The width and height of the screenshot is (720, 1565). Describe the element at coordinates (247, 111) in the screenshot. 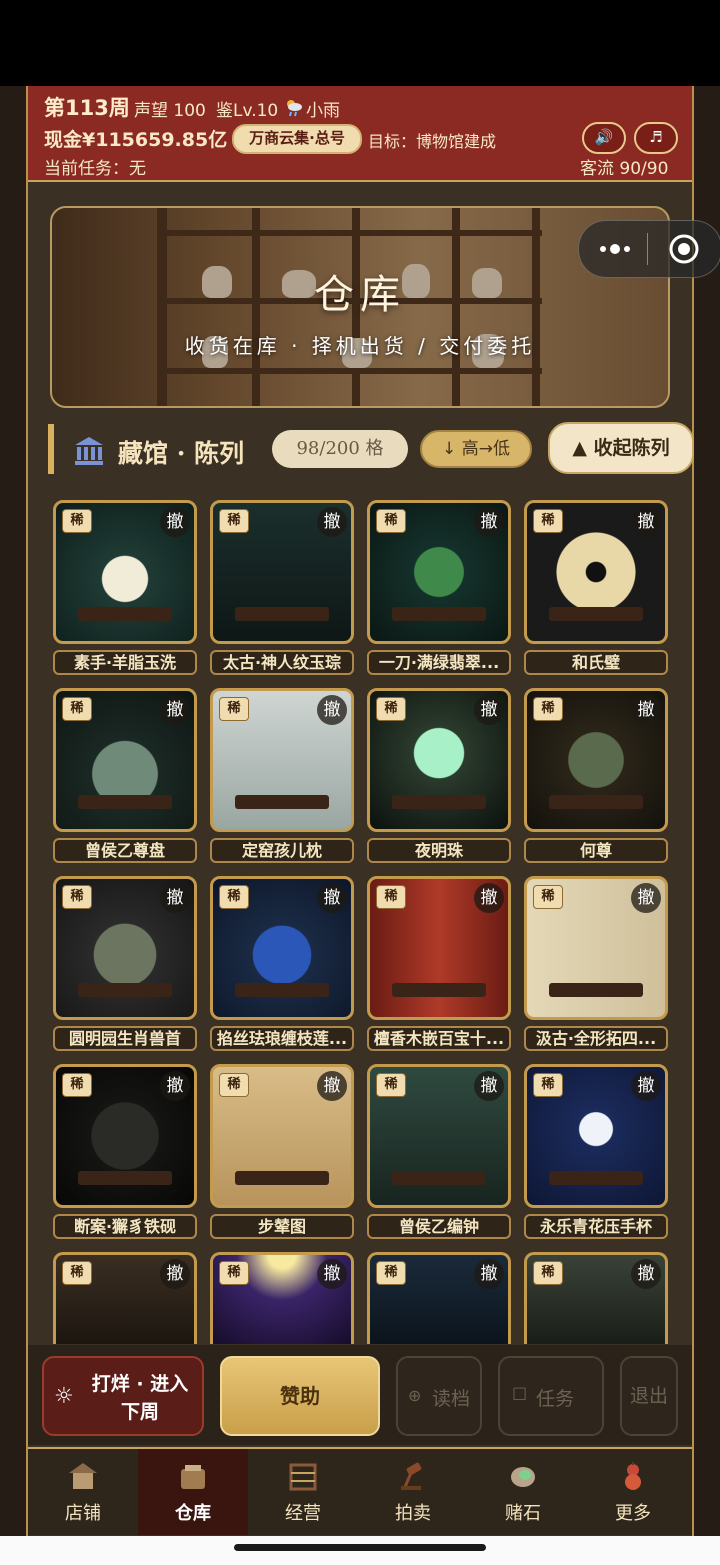

I see `appraisal-level: 鉴Lv.10` at that location.